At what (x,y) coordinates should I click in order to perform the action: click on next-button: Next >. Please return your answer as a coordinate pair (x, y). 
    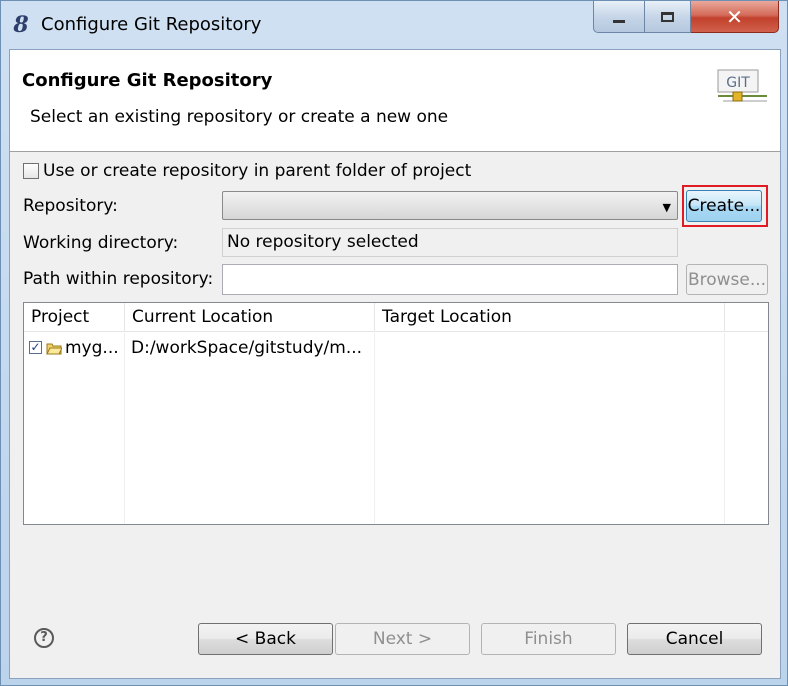
    Looking at the image, I should click on (402, 639).